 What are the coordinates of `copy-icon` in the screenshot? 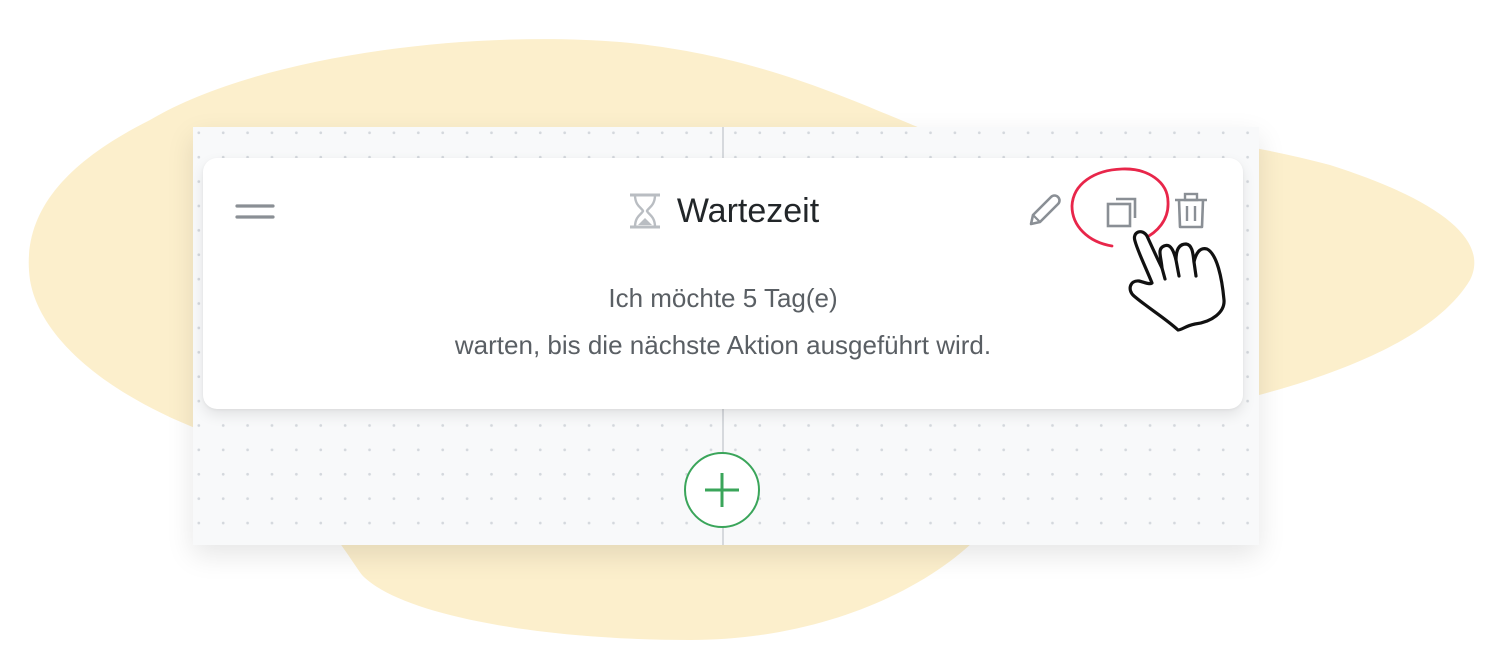 It's located at (1121, 212).